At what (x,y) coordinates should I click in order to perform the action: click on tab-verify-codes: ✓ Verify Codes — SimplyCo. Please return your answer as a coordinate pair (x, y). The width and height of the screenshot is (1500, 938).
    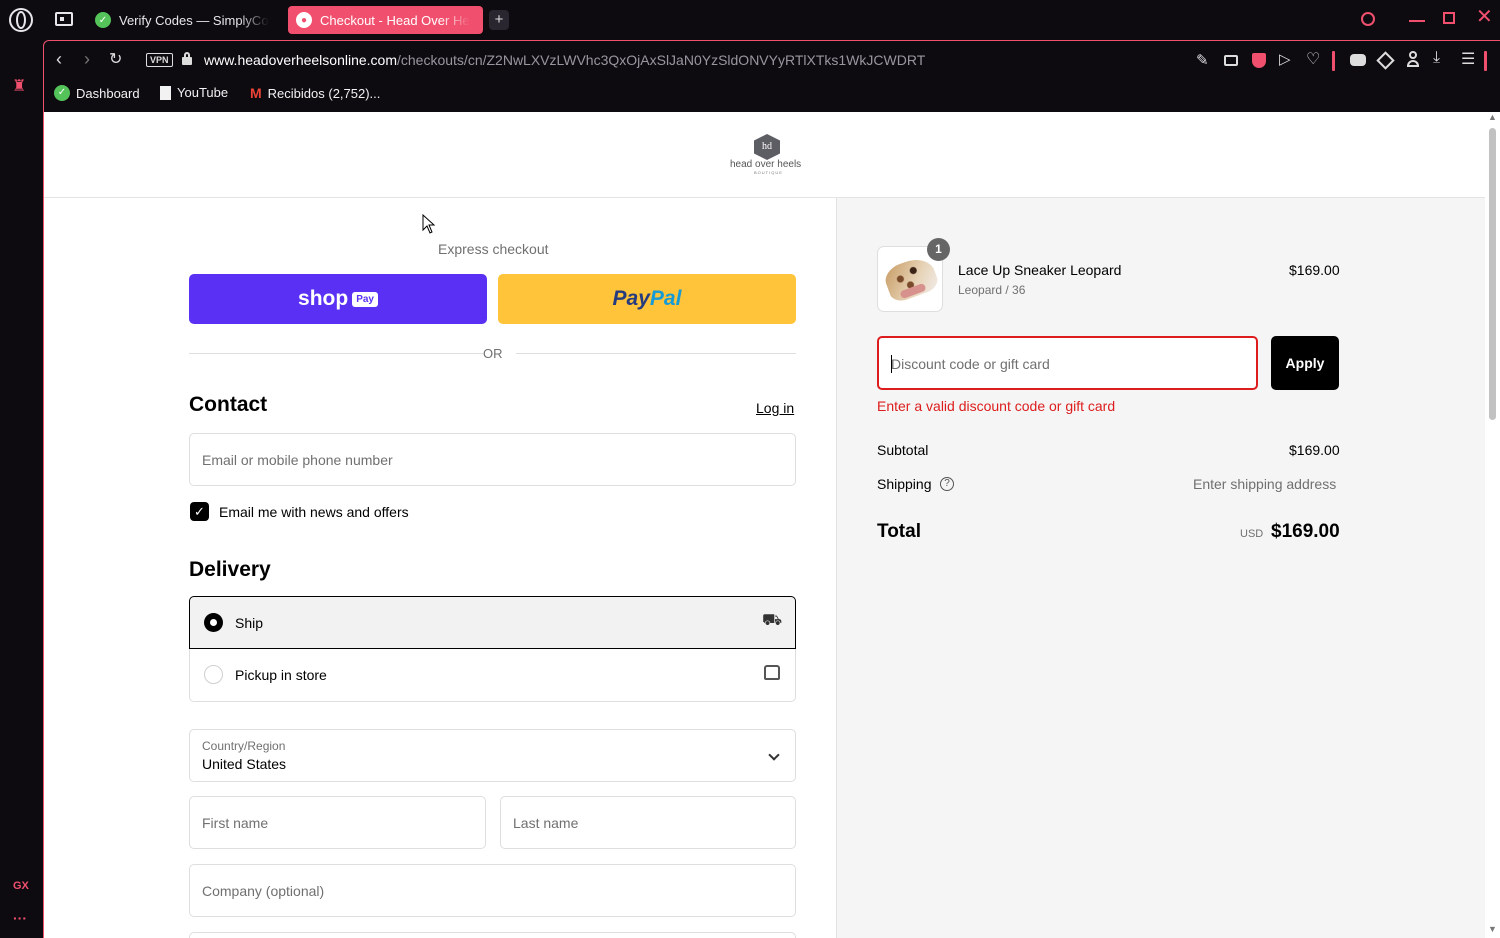
    Looking at the image, I should click on (182, 20).